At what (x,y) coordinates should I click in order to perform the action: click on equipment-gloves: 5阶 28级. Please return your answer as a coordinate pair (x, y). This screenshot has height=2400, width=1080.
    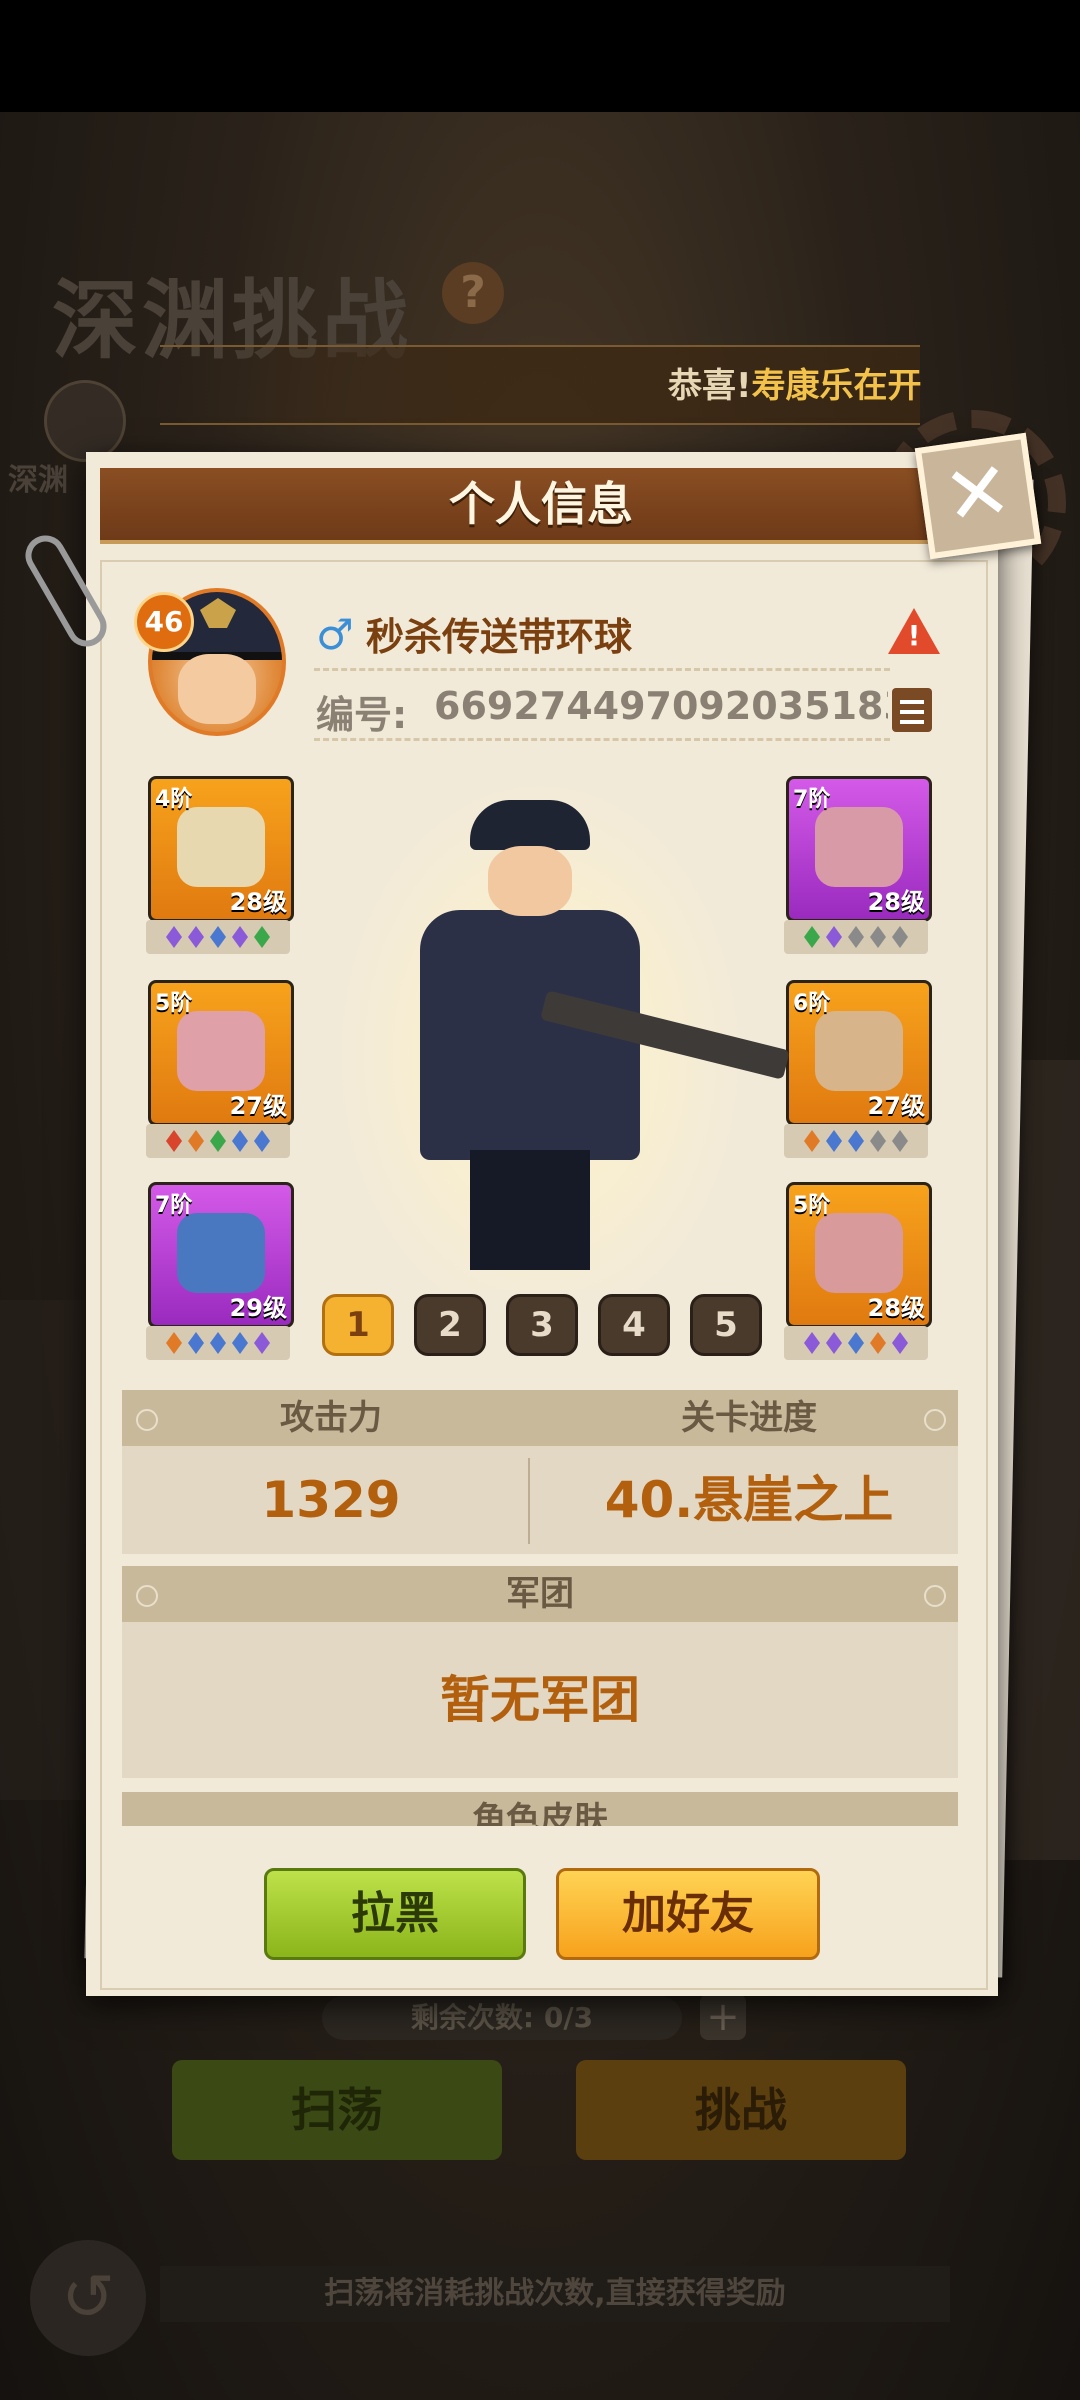
    Looking at the image, I should click on (859, 1255).